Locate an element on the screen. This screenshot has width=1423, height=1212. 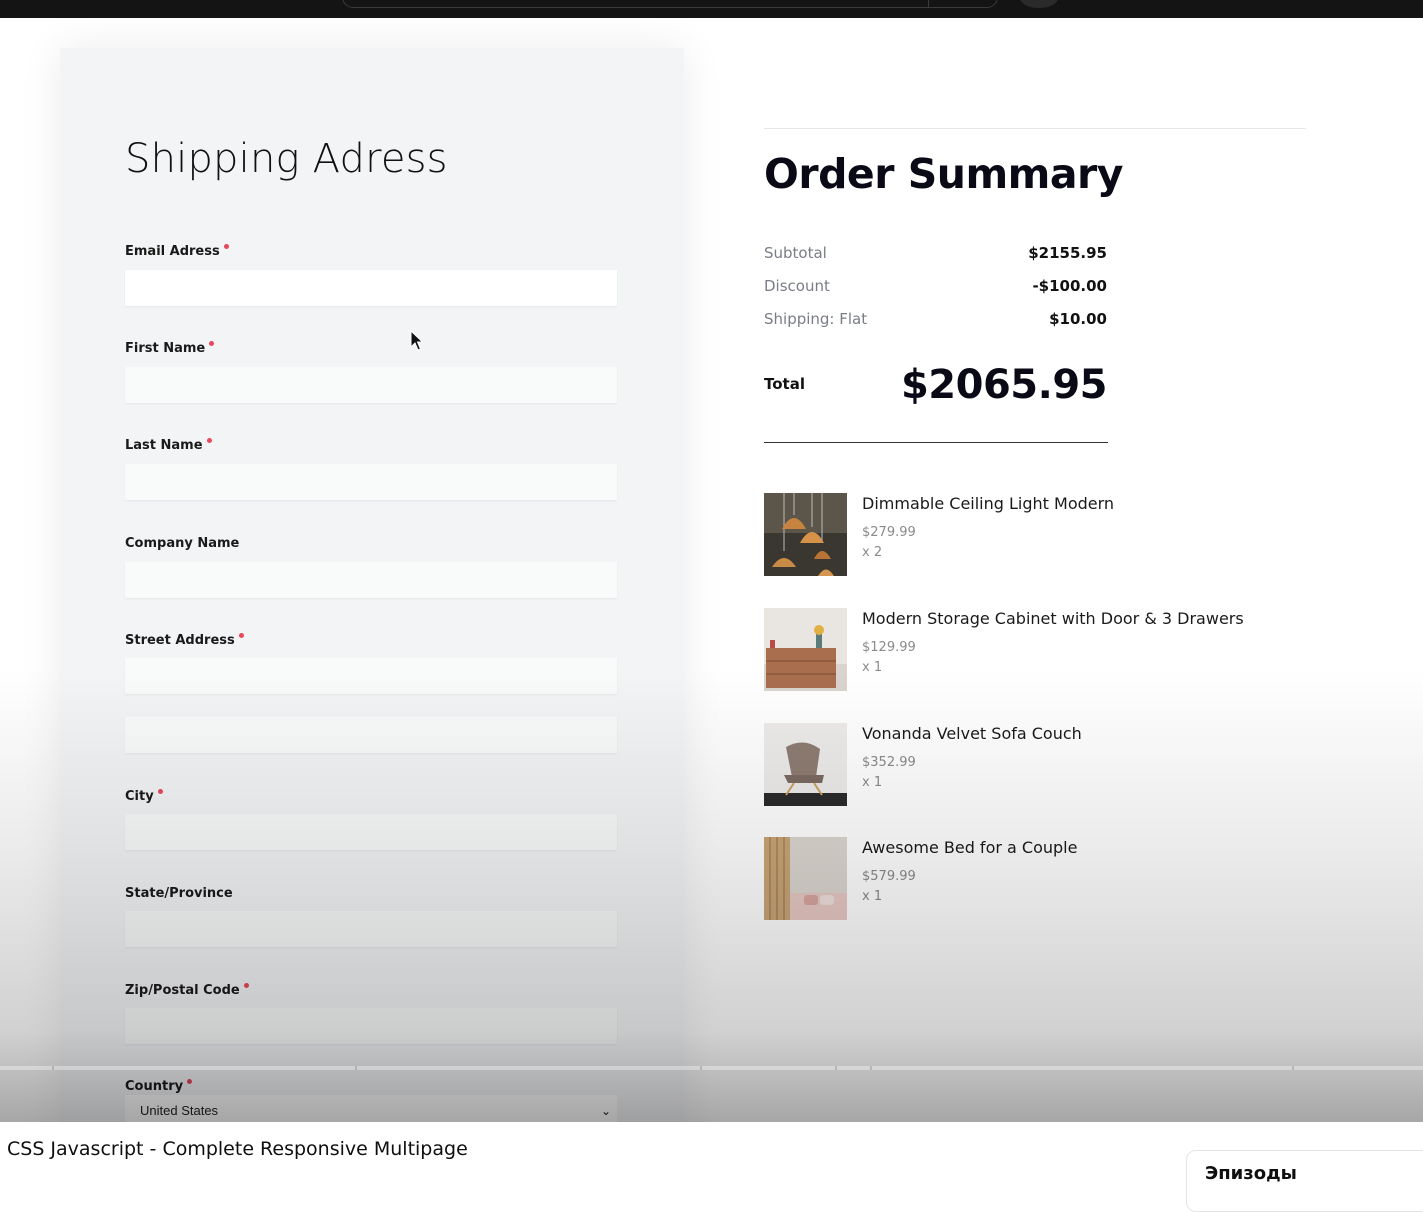
street-field is located at coordinates (371, 676).